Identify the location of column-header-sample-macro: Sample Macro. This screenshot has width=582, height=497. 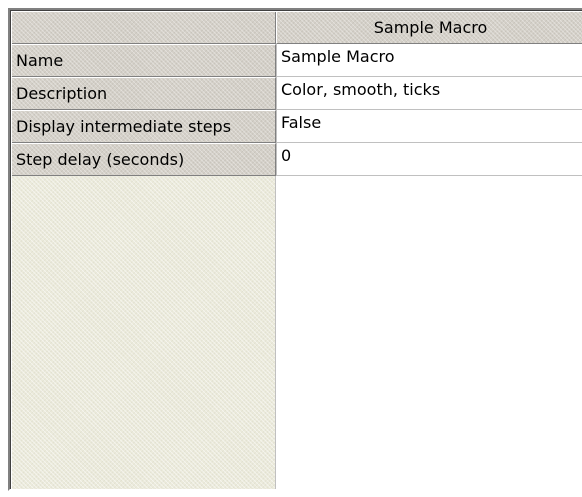
(429, 28).